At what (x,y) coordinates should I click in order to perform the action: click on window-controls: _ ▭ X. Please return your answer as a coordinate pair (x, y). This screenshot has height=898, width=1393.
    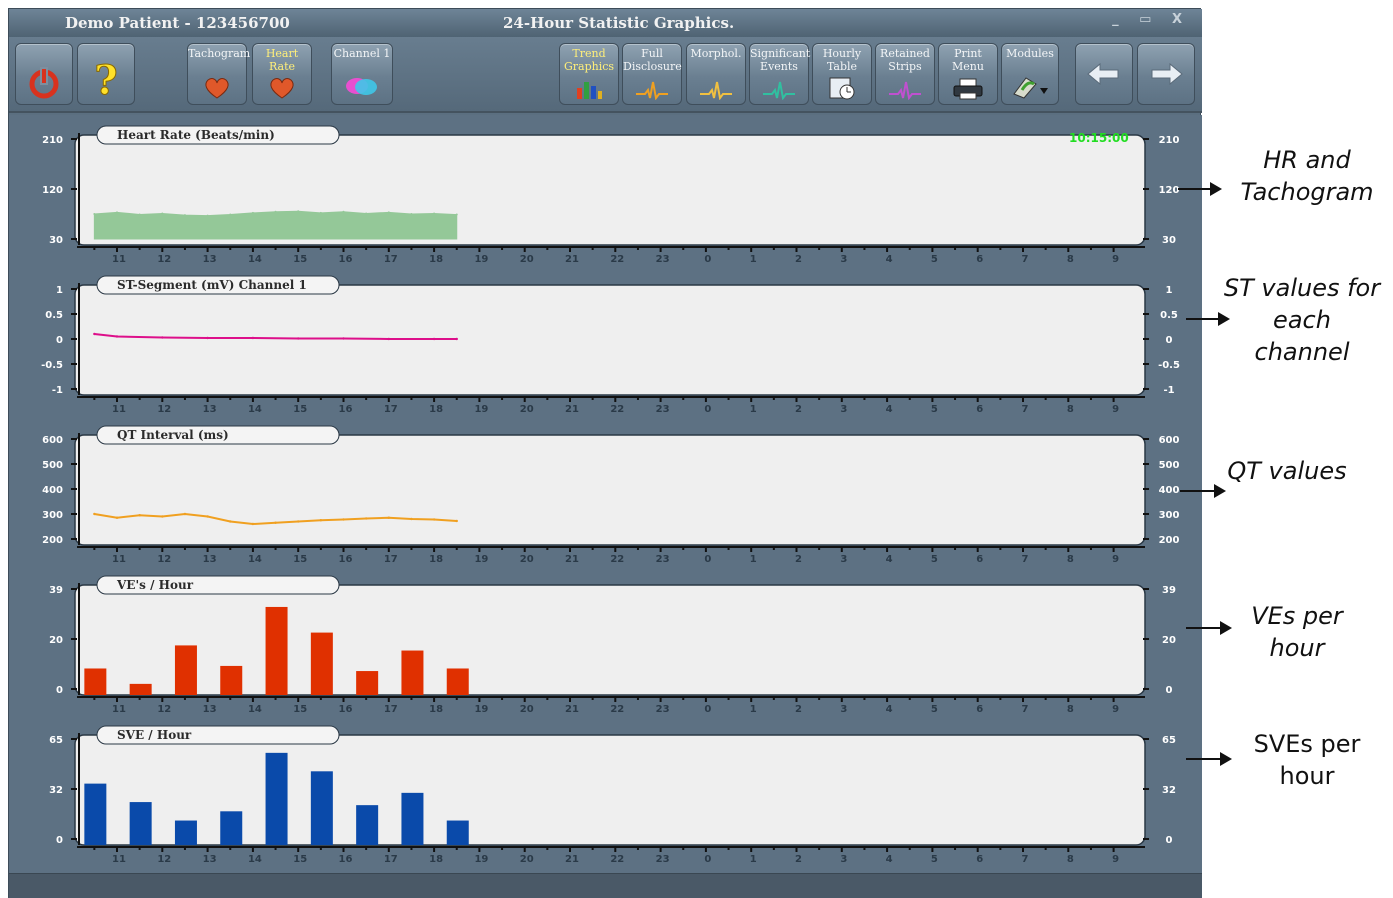
    Looking at the image, I should click on (1151, 19).